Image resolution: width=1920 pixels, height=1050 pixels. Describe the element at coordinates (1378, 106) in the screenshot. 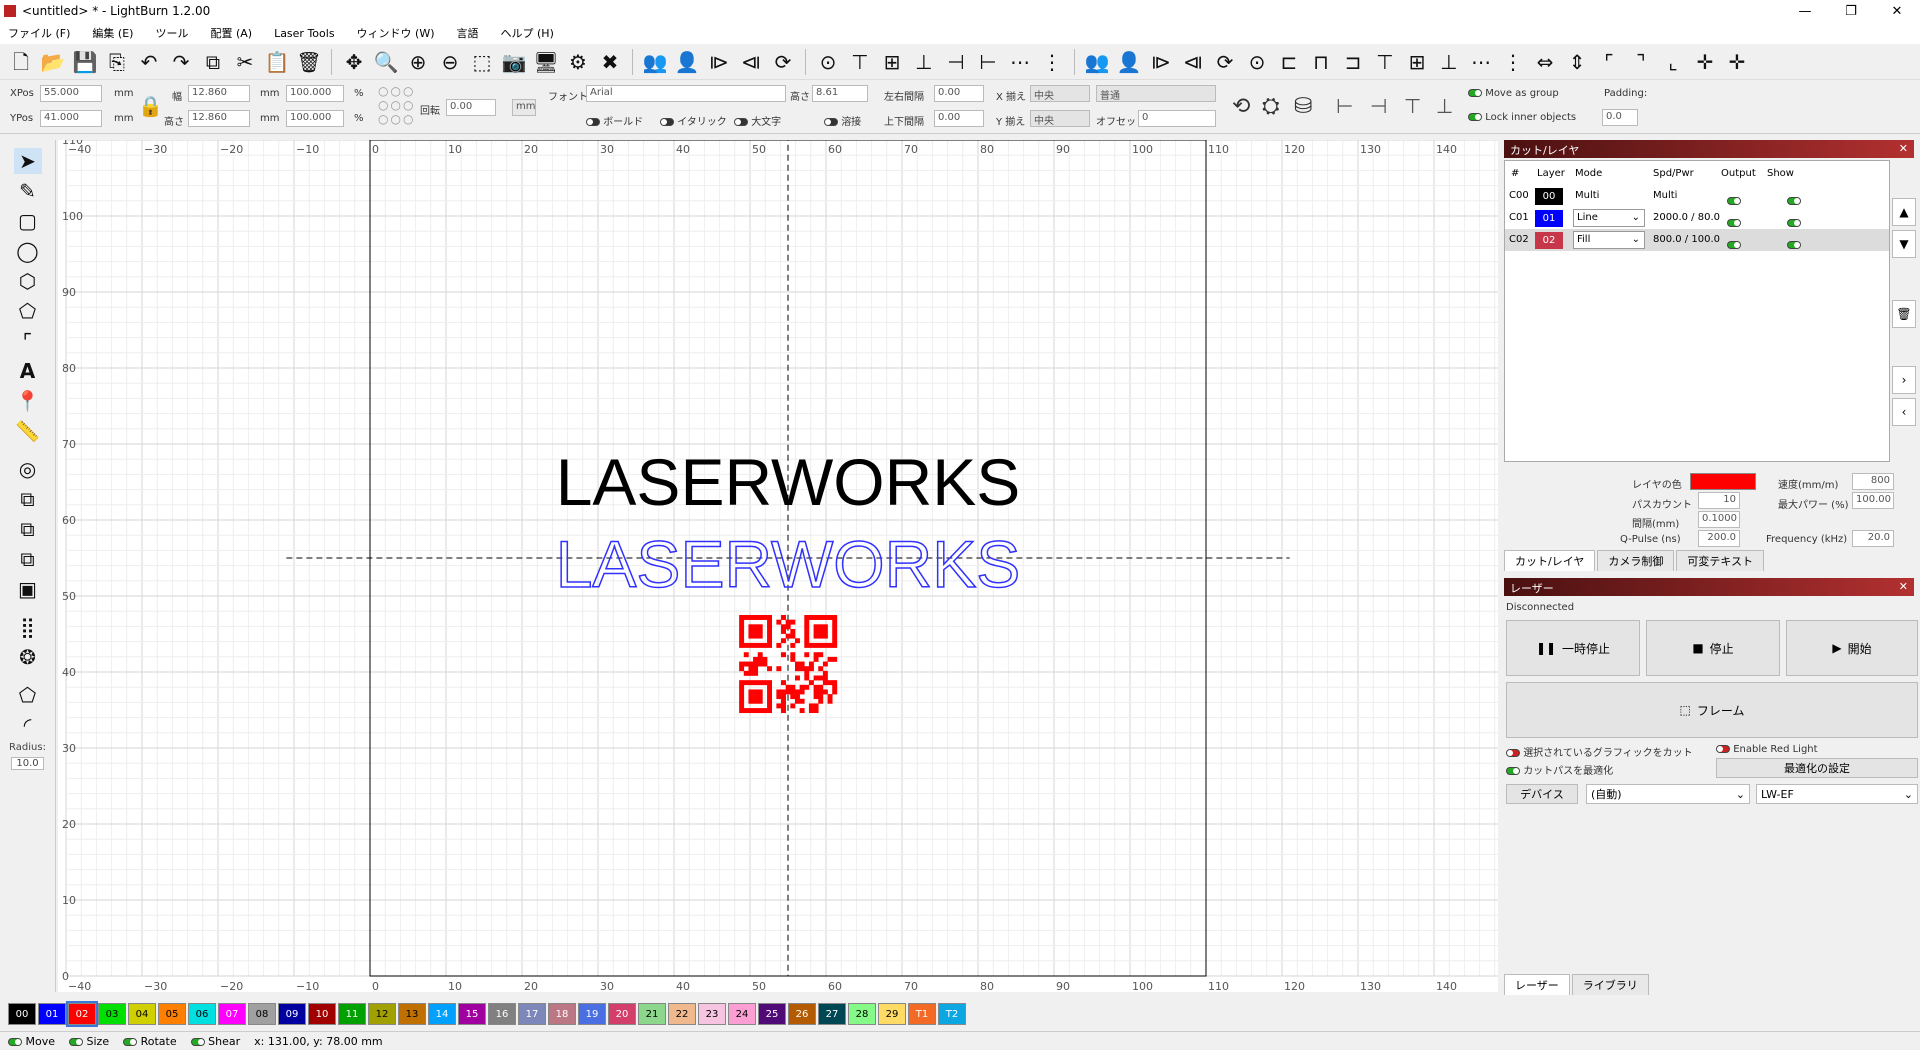

I see `align-icon: ⊣` at that location.